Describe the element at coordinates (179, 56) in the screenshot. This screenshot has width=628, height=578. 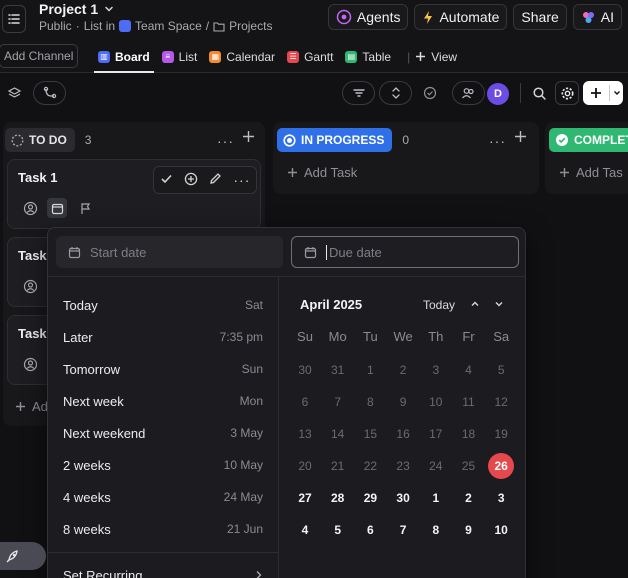
I see `tab-list: ≡ List` at that location.